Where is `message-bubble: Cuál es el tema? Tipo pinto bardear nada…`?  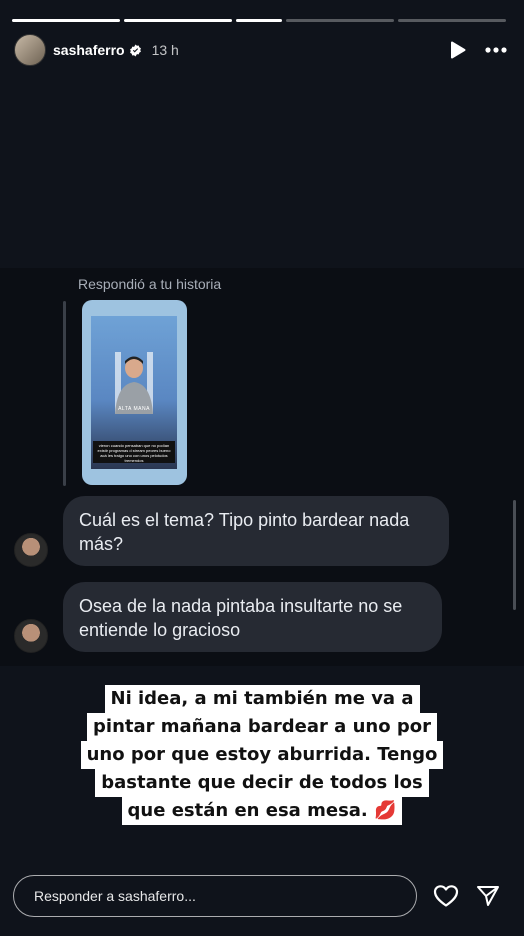 message-bubble: Cuál es el tema? Tipo pinto bardear nada… is located at coordinates (256, 531).